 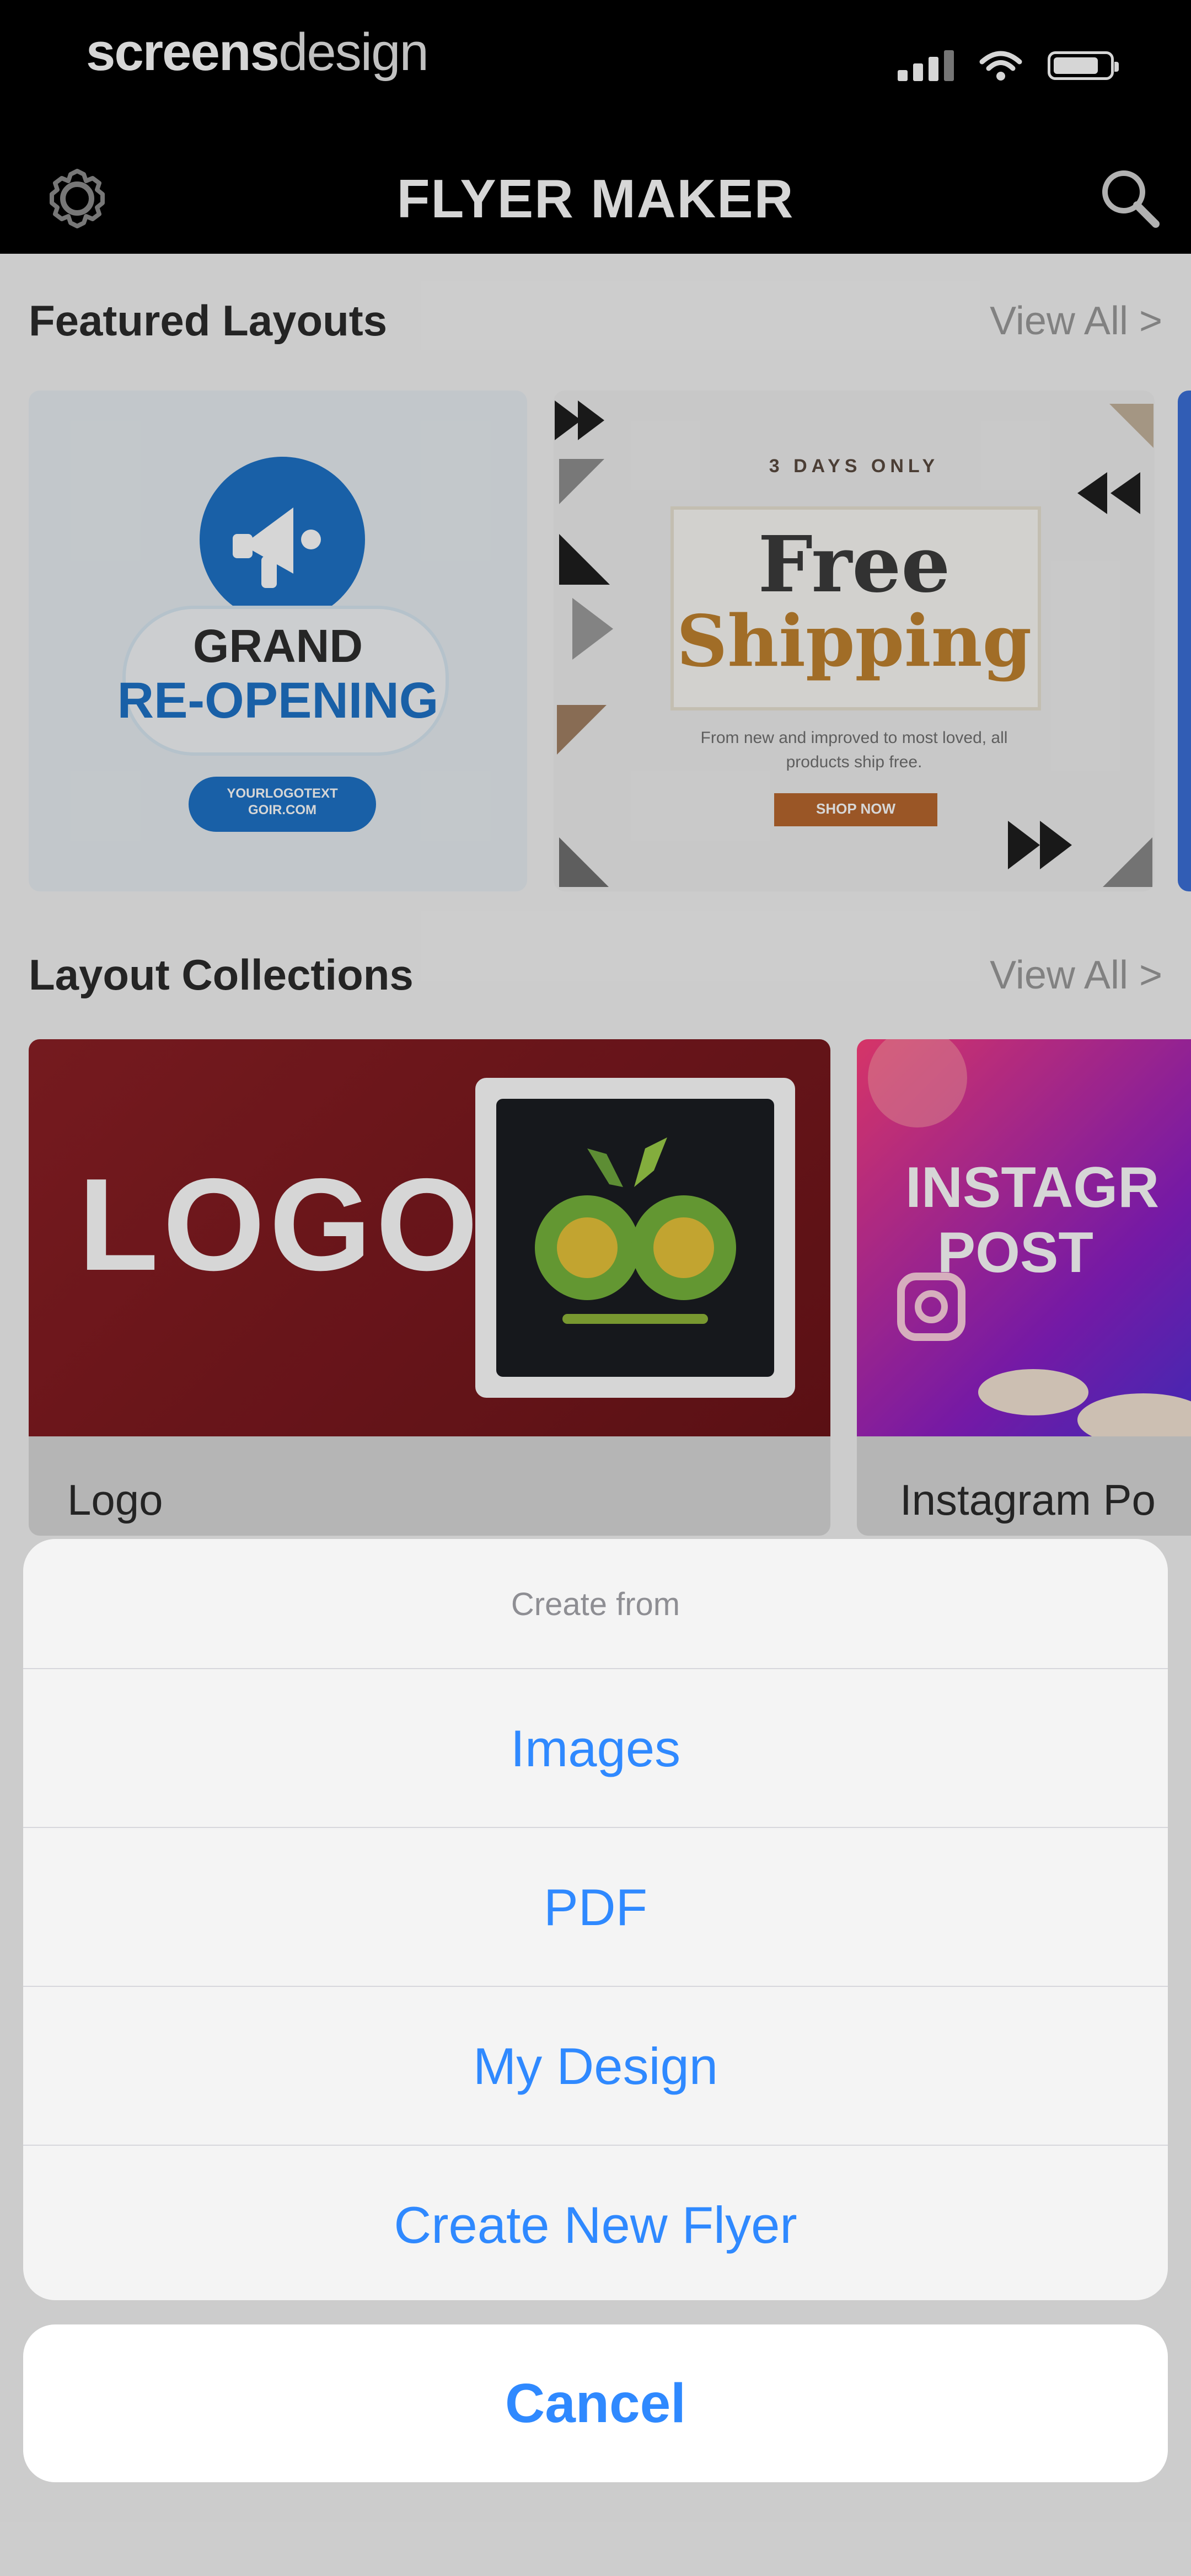 I want to click on create-new-flyer-button: Create New Flyer, so click(x=595, y=2222).